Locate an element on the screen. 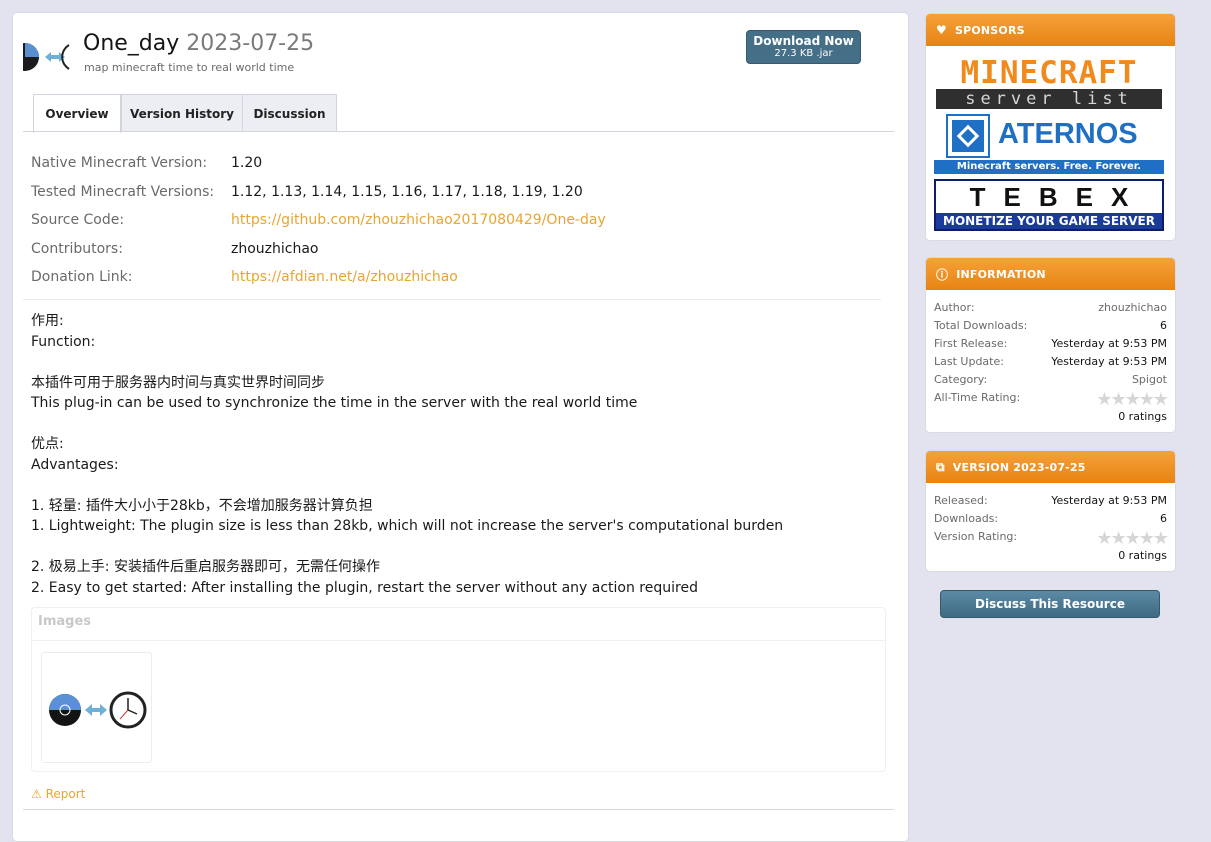  resource-version: 2023-07-25 is located at coordinates (250, 43).